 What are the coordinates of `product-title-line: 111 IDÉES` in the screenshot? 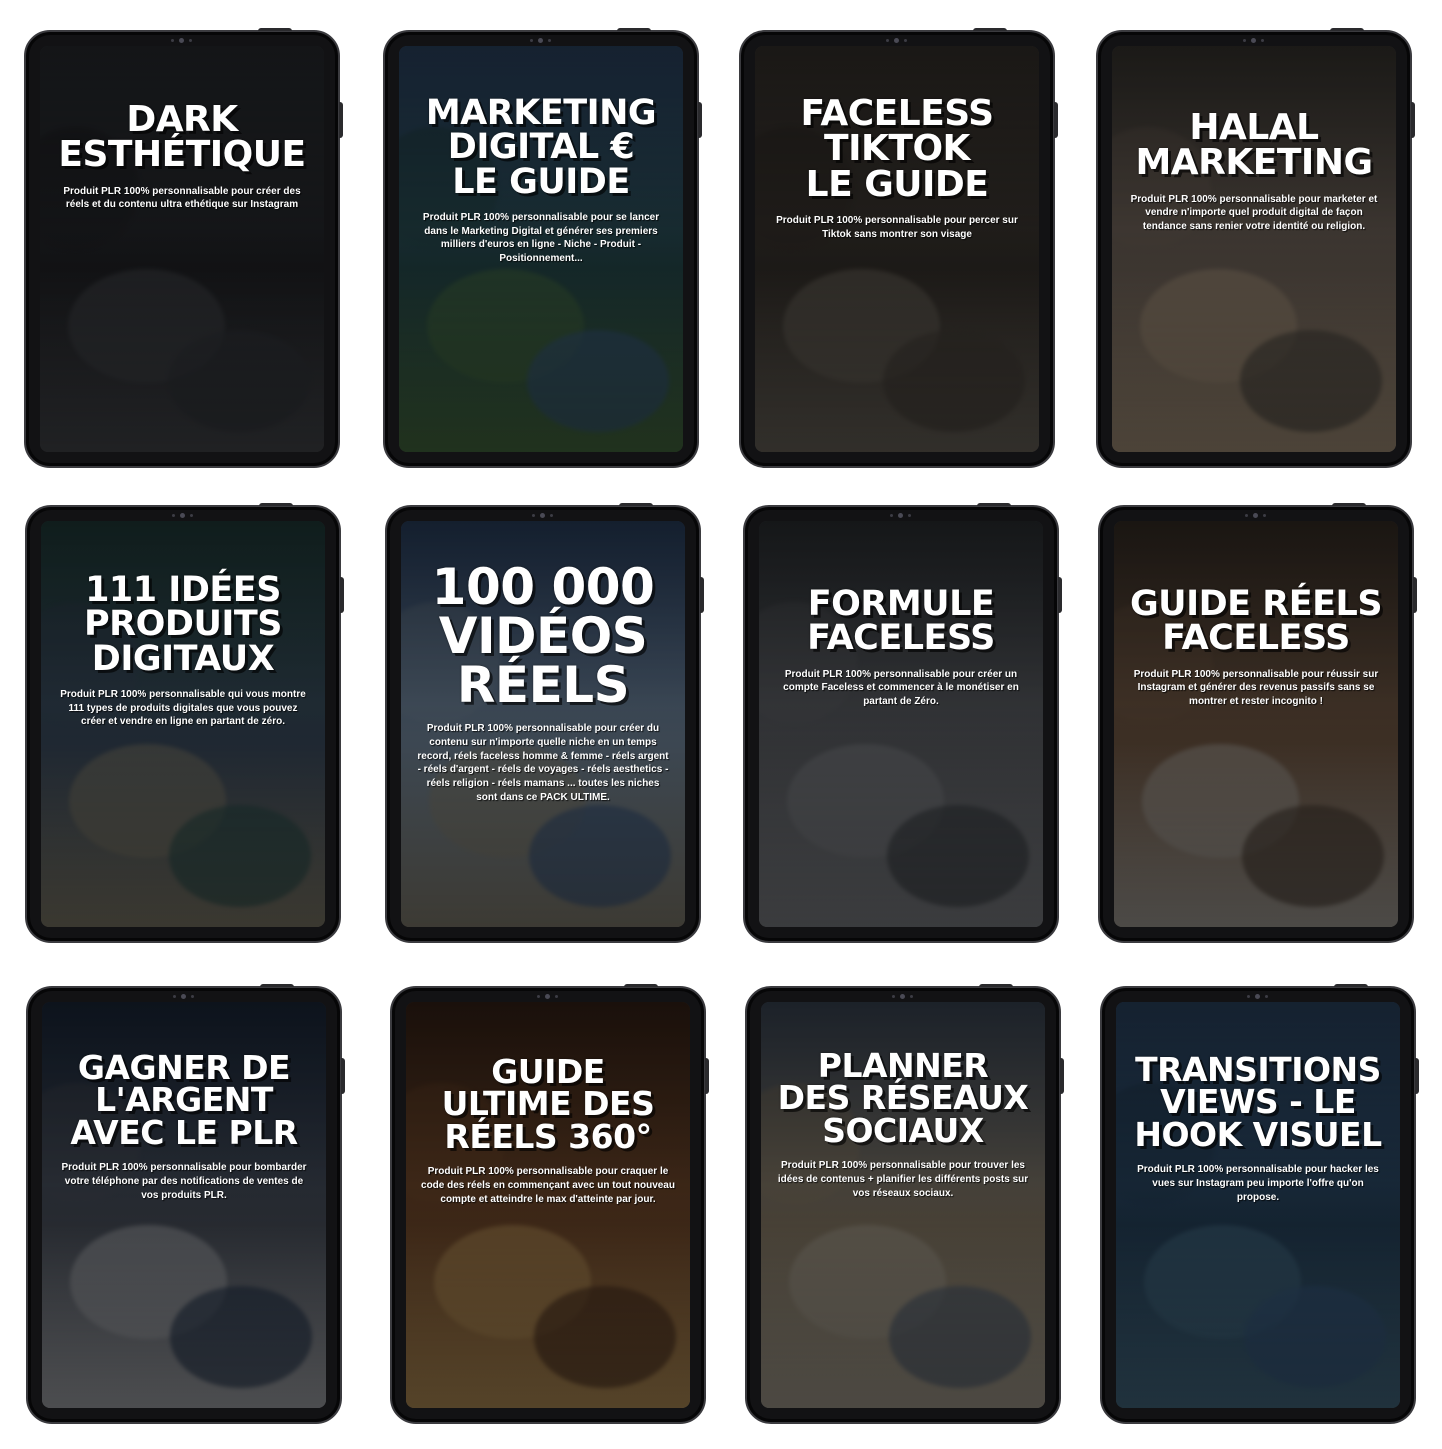 It's located at (183, 590).